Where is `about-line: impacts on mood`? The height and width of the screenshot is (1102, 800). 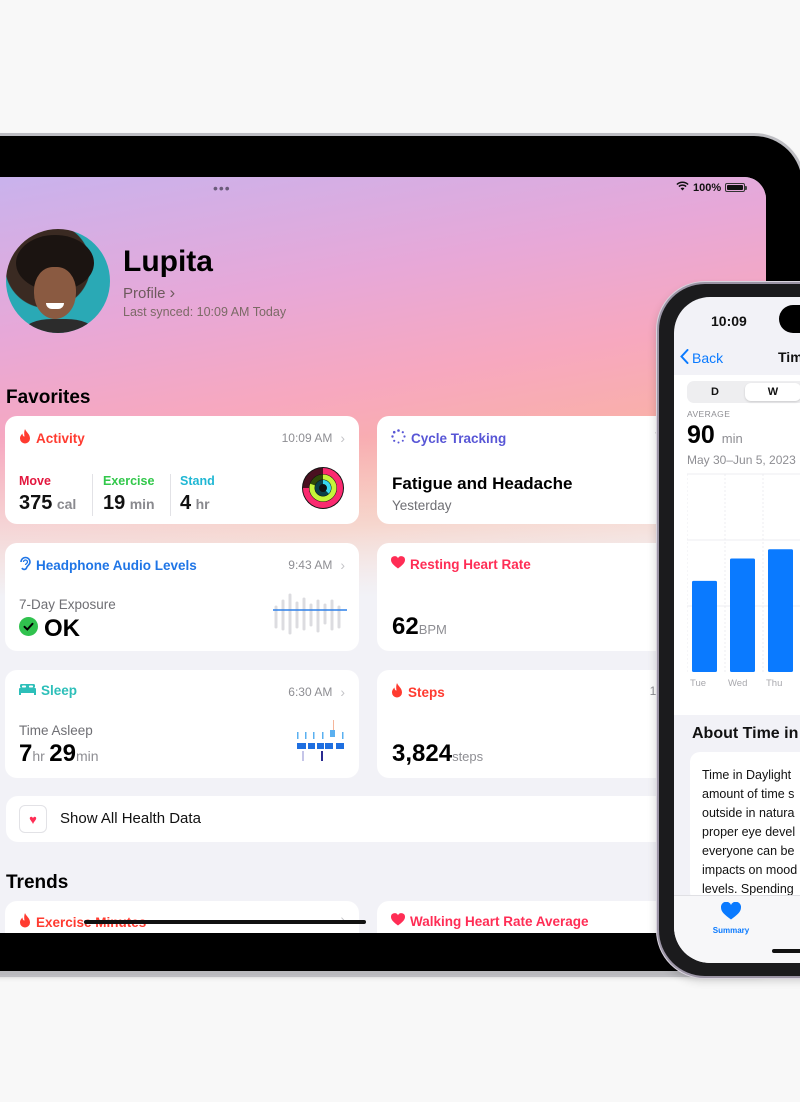
about-line: impacts on mood is located at coordinates (750, 870).